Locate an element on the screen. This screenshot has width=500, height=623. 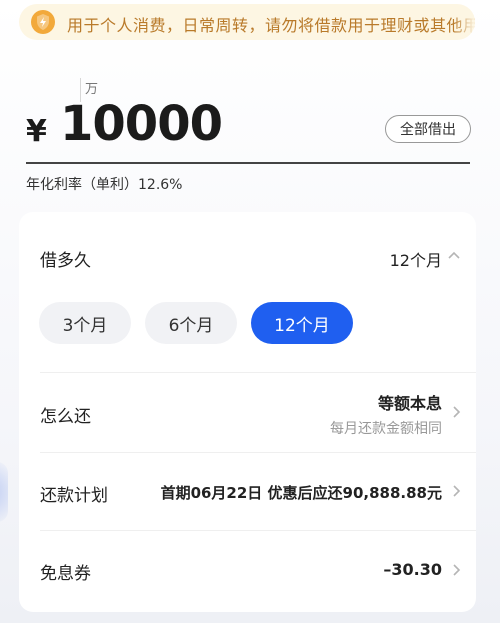
repay-method-label: 怎么还 is located at coordinates (65, 417).